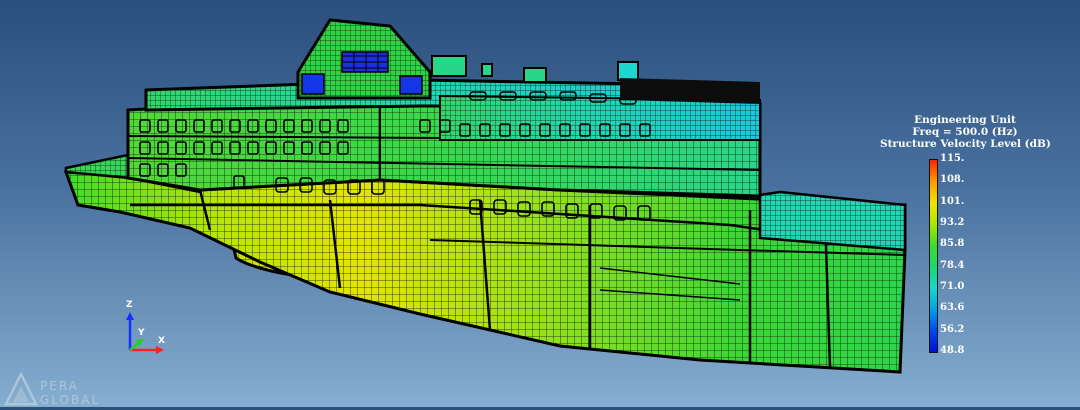 The height and width of the screenshot is (410, 1080). I want to click on coordinate-triad: Z Y X, so click(148, 331).